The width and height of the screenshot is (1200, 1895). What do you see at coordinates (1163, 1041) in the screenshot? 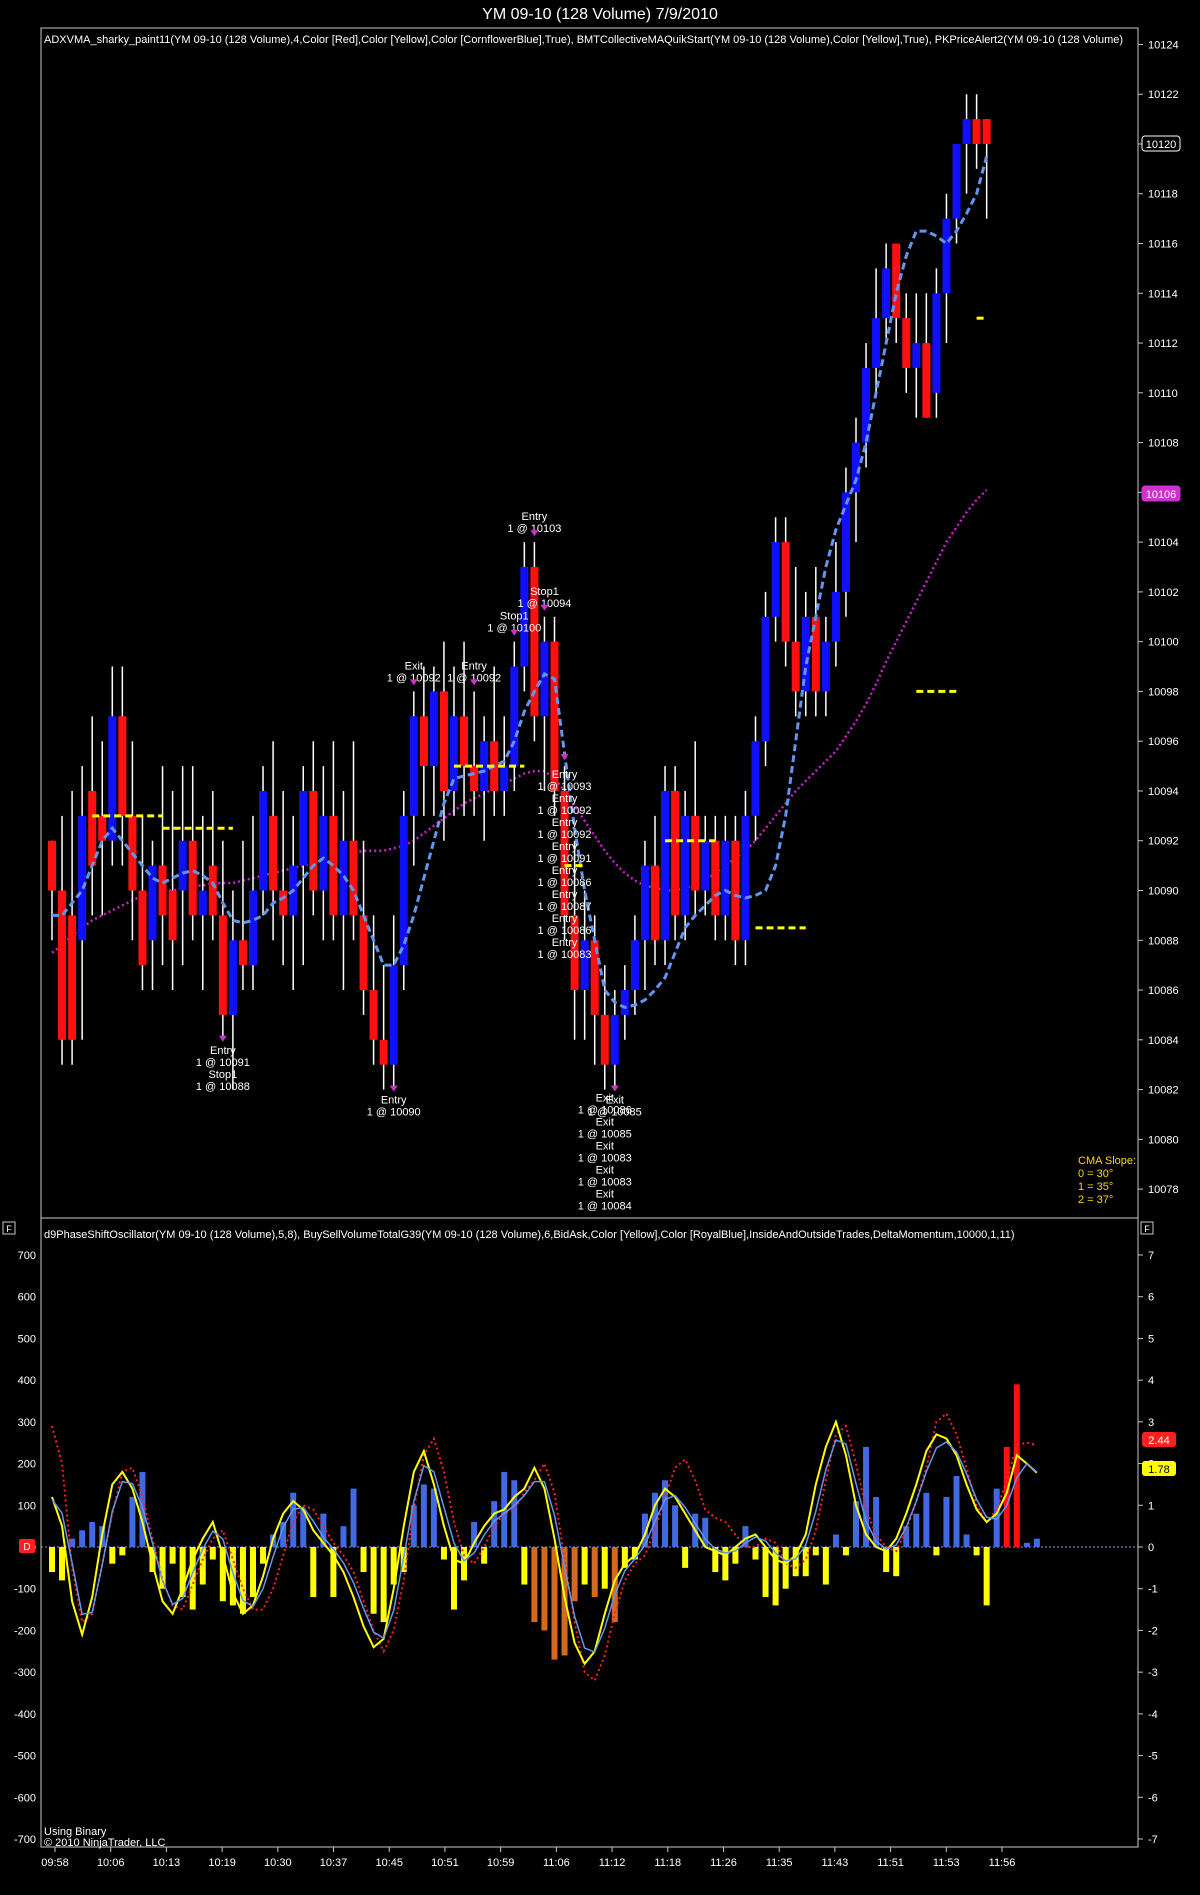
I see `price-tick-label: 10084` at bounding box center [1163, 1041].